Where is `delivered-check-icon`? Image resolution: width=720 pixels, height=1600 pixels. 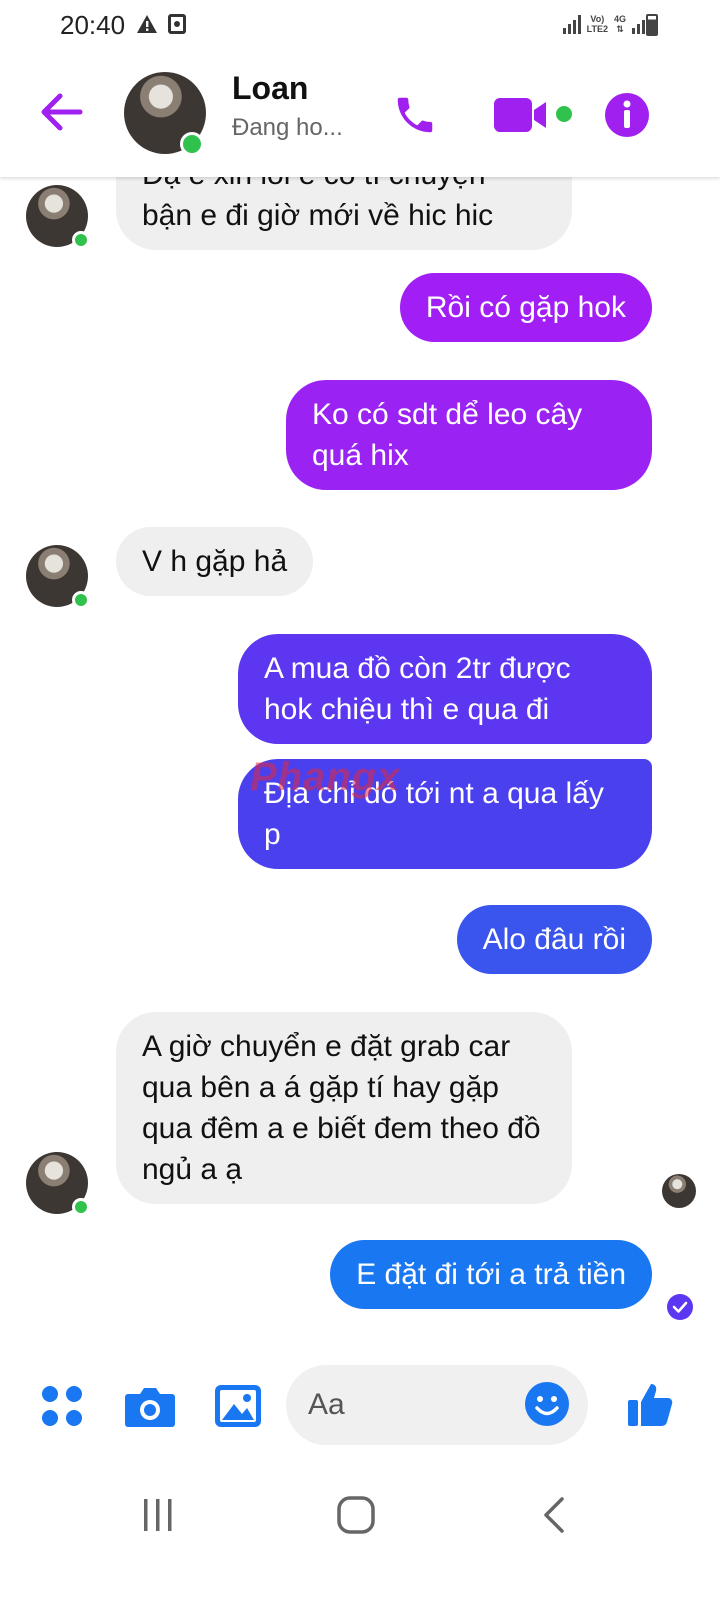
delivered-check-icon is located at coordinates (680, 1307).